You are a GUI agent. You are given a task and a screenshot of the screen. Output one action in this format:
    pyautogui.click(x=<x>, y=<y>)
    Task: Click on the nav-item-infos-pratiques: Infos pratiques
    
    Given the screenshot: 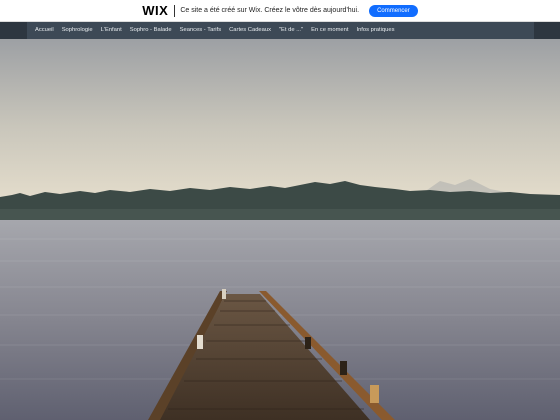 What is the action you would take?
    pyautogui.click(x=375, y=30)
    